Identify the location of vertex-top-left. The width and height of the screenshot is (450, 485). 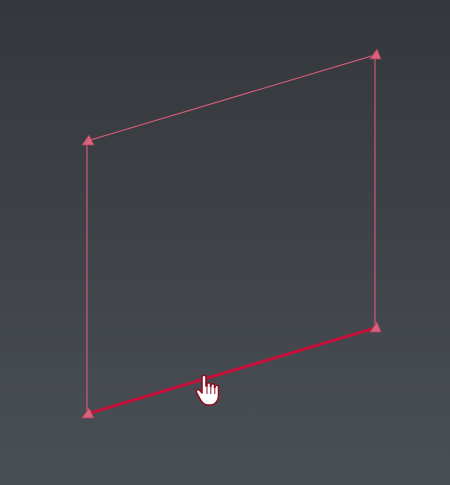
(88, 140).